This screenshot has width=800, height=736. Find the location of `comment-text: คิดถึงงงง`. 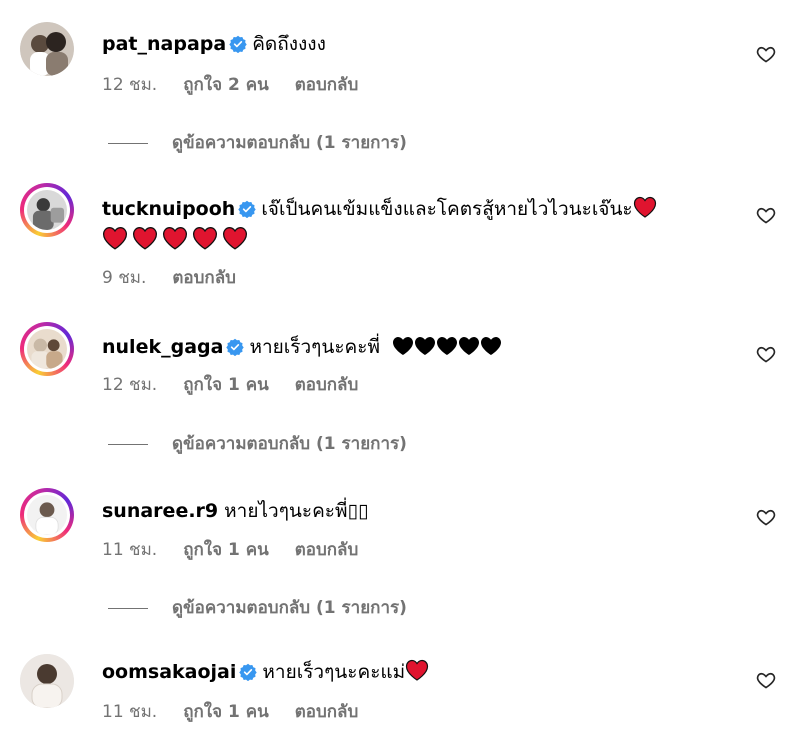

comment-text: คิดถึงงงง is located at coordinates (289, 44).